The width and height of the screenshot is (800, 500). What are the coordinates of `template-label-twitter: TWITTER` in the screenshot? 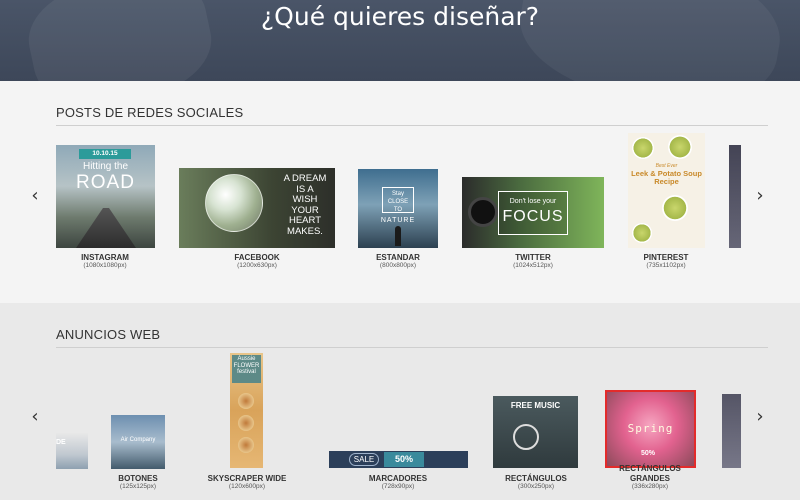 It's located at (533, 257).